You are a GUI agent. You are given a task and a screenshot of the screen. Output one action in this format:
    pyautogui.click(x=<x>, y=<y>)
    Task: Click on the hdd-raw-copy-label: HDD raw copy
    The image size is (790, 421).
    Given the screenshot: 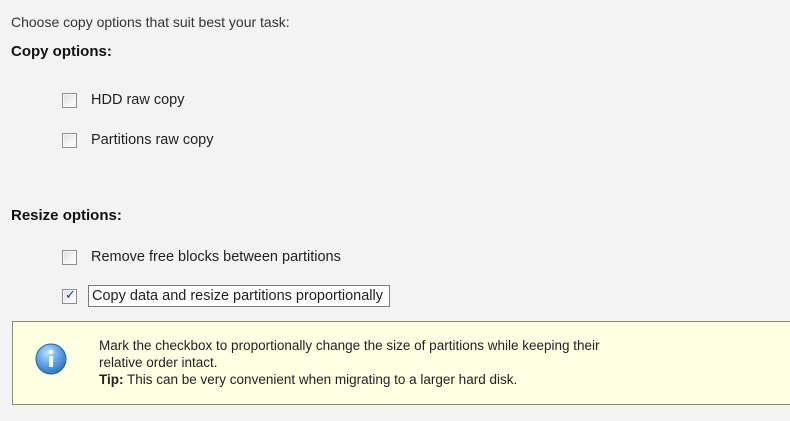 What is the action you would take?
    pyautogui.click(x=137, y=100)
    